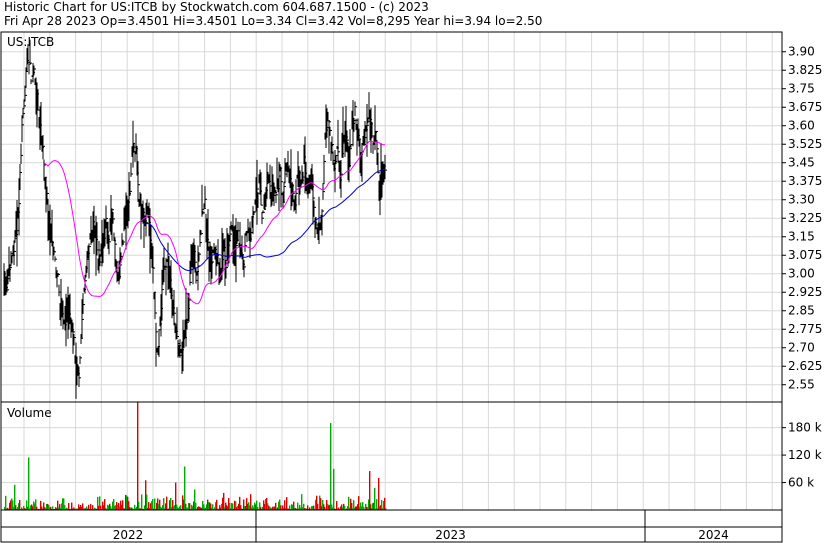  Describe the element at coordinates (801, 89) in the screenshot. I see `price-tick-label: 3.75` at that location.